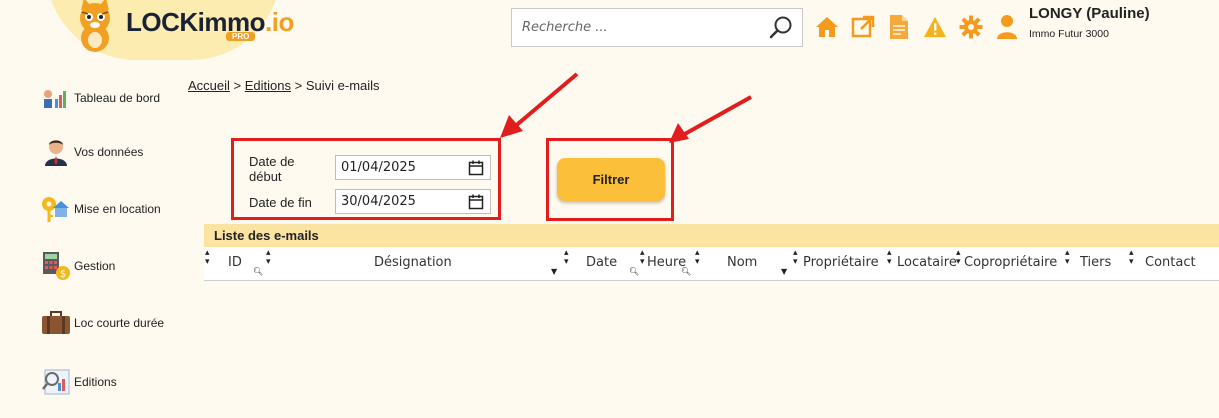 Image resolution: width=1219 pixels, height=418 pixels. What do you see at coordinates (95, 382) in the screenshot?
I see `sidebar-item-label: Editions` at bounding box center [95, 382].